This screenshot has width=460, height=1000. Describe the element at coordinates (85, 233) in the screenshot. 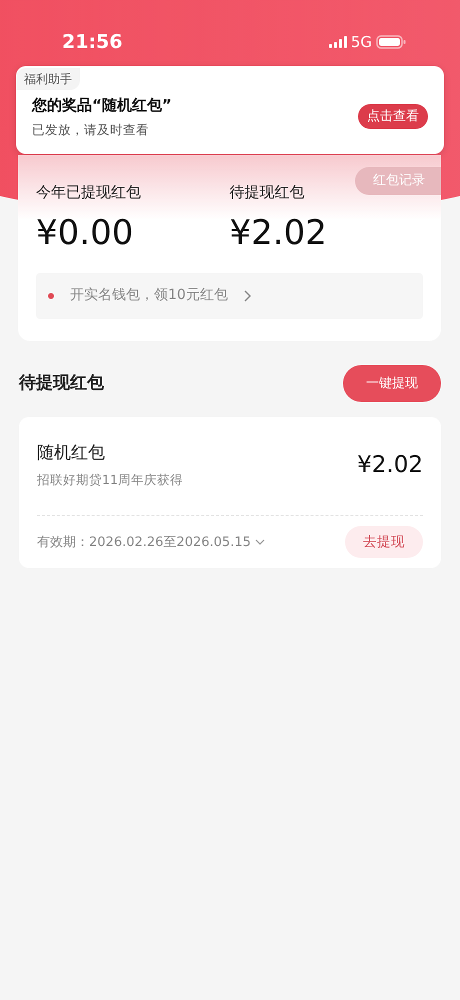

I see `stat-amount: ¥0.00` at that location.